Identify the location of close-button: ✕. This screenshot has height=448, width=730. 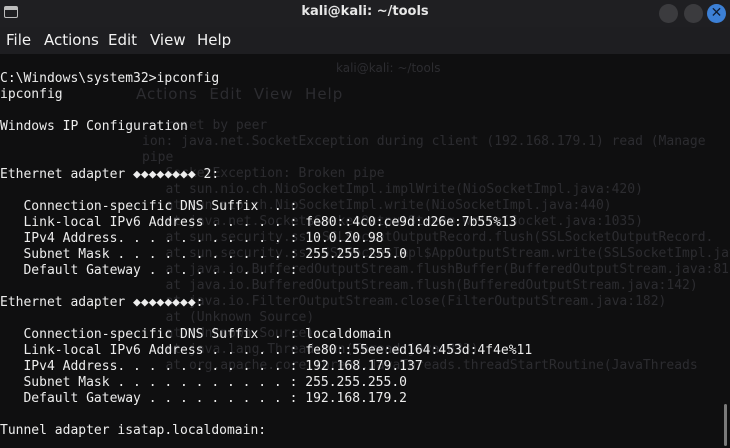
(716, 13).